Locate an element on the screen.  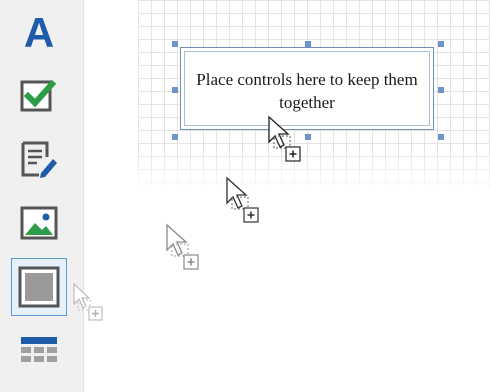
letter-a-icon: A is located at coordinates (39, 32).